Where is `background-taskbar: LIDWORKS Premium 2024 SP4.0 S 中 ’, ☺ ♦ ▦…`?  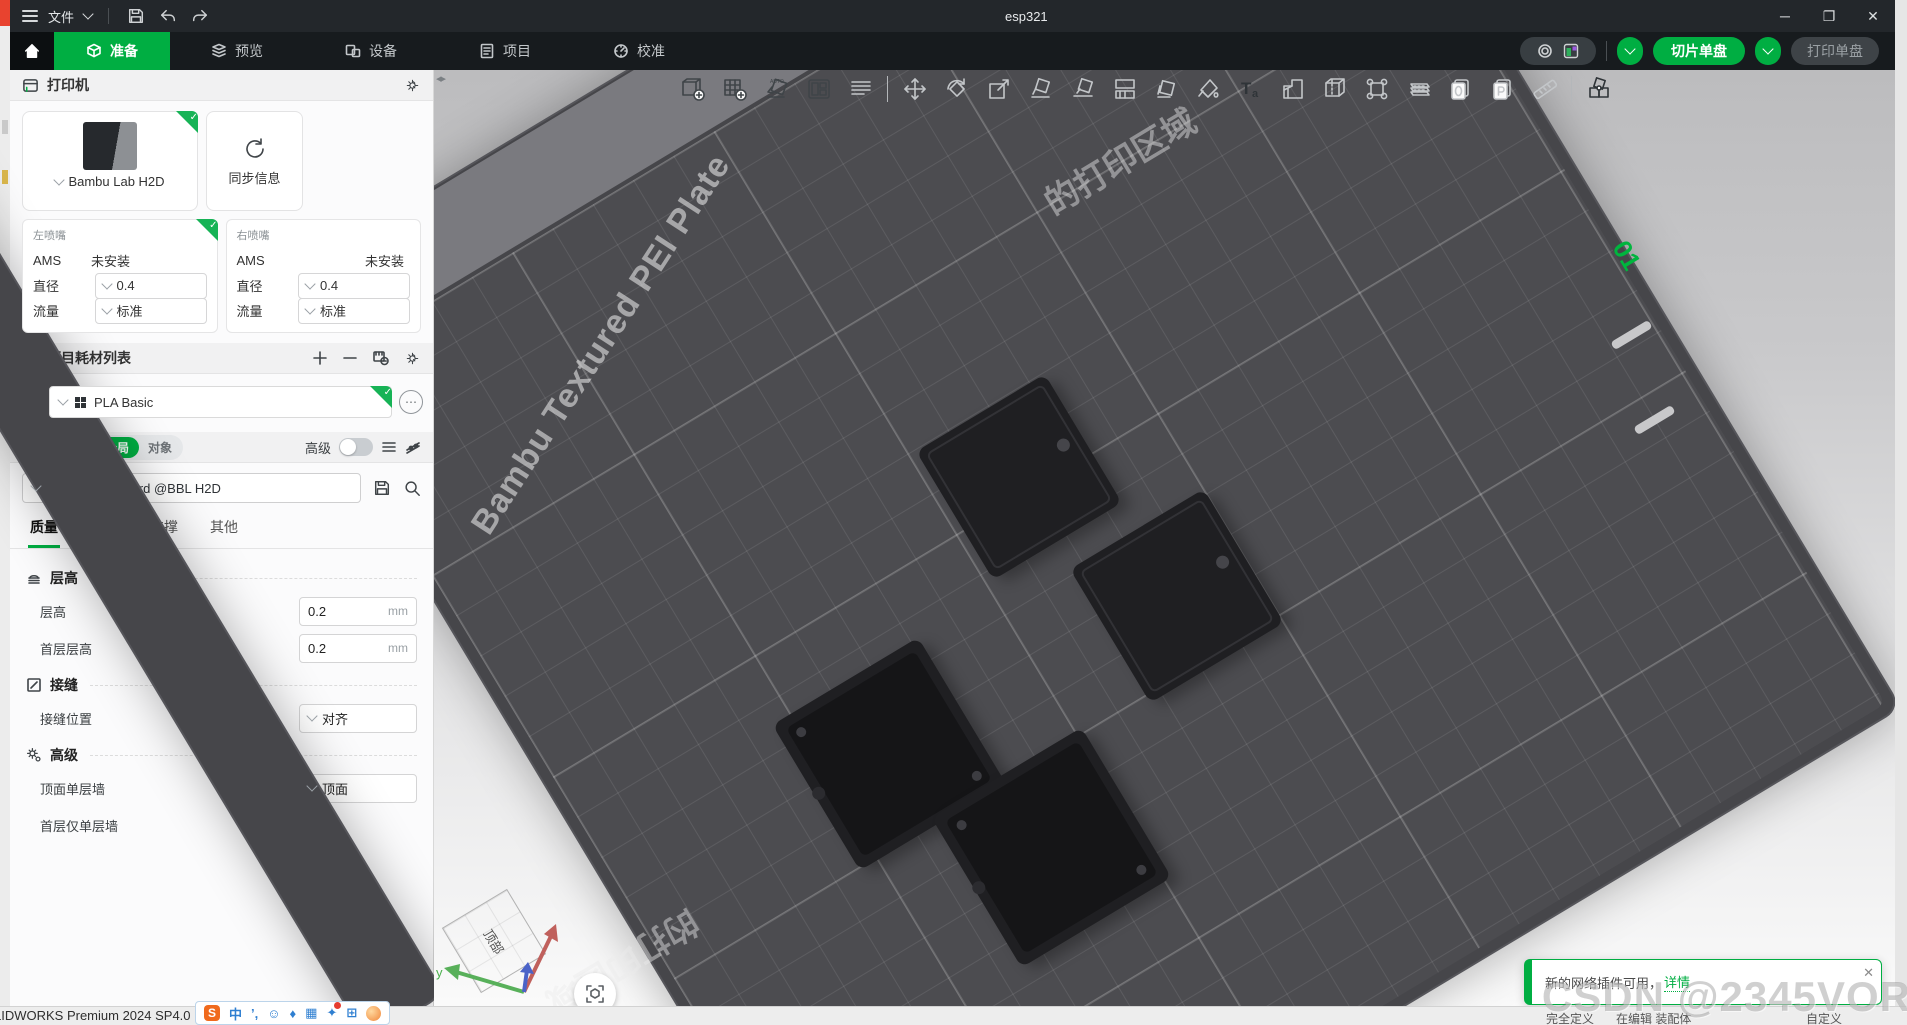 background-taskbar: LIDWORKS Premium 2024 SP4.0 S 中 ’, ☺ ♦ ▦… is located at coordinates (953, 1013).